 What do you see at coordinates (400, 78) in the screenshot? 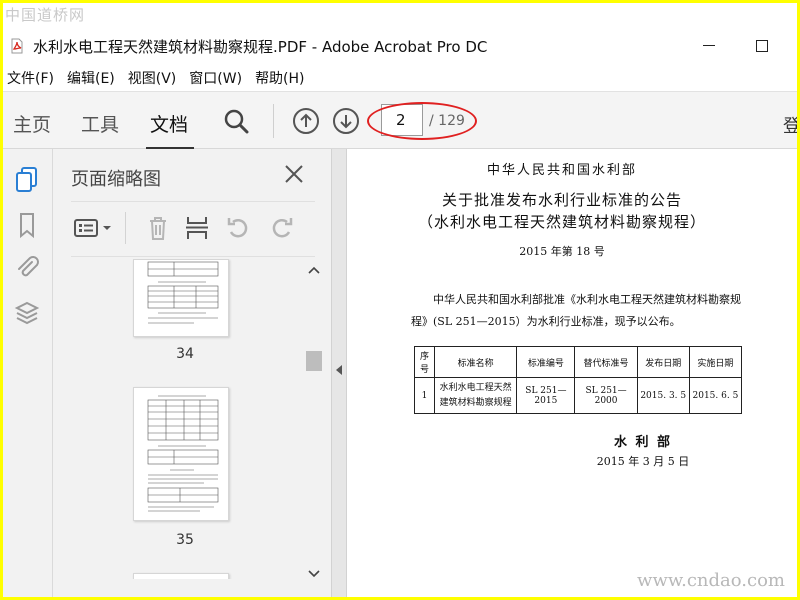
I see `menu-bar: 文件(F) 编辑(E) 视图(V) 窗口(W) 帮助(H)` at bounding box center [400, 78].